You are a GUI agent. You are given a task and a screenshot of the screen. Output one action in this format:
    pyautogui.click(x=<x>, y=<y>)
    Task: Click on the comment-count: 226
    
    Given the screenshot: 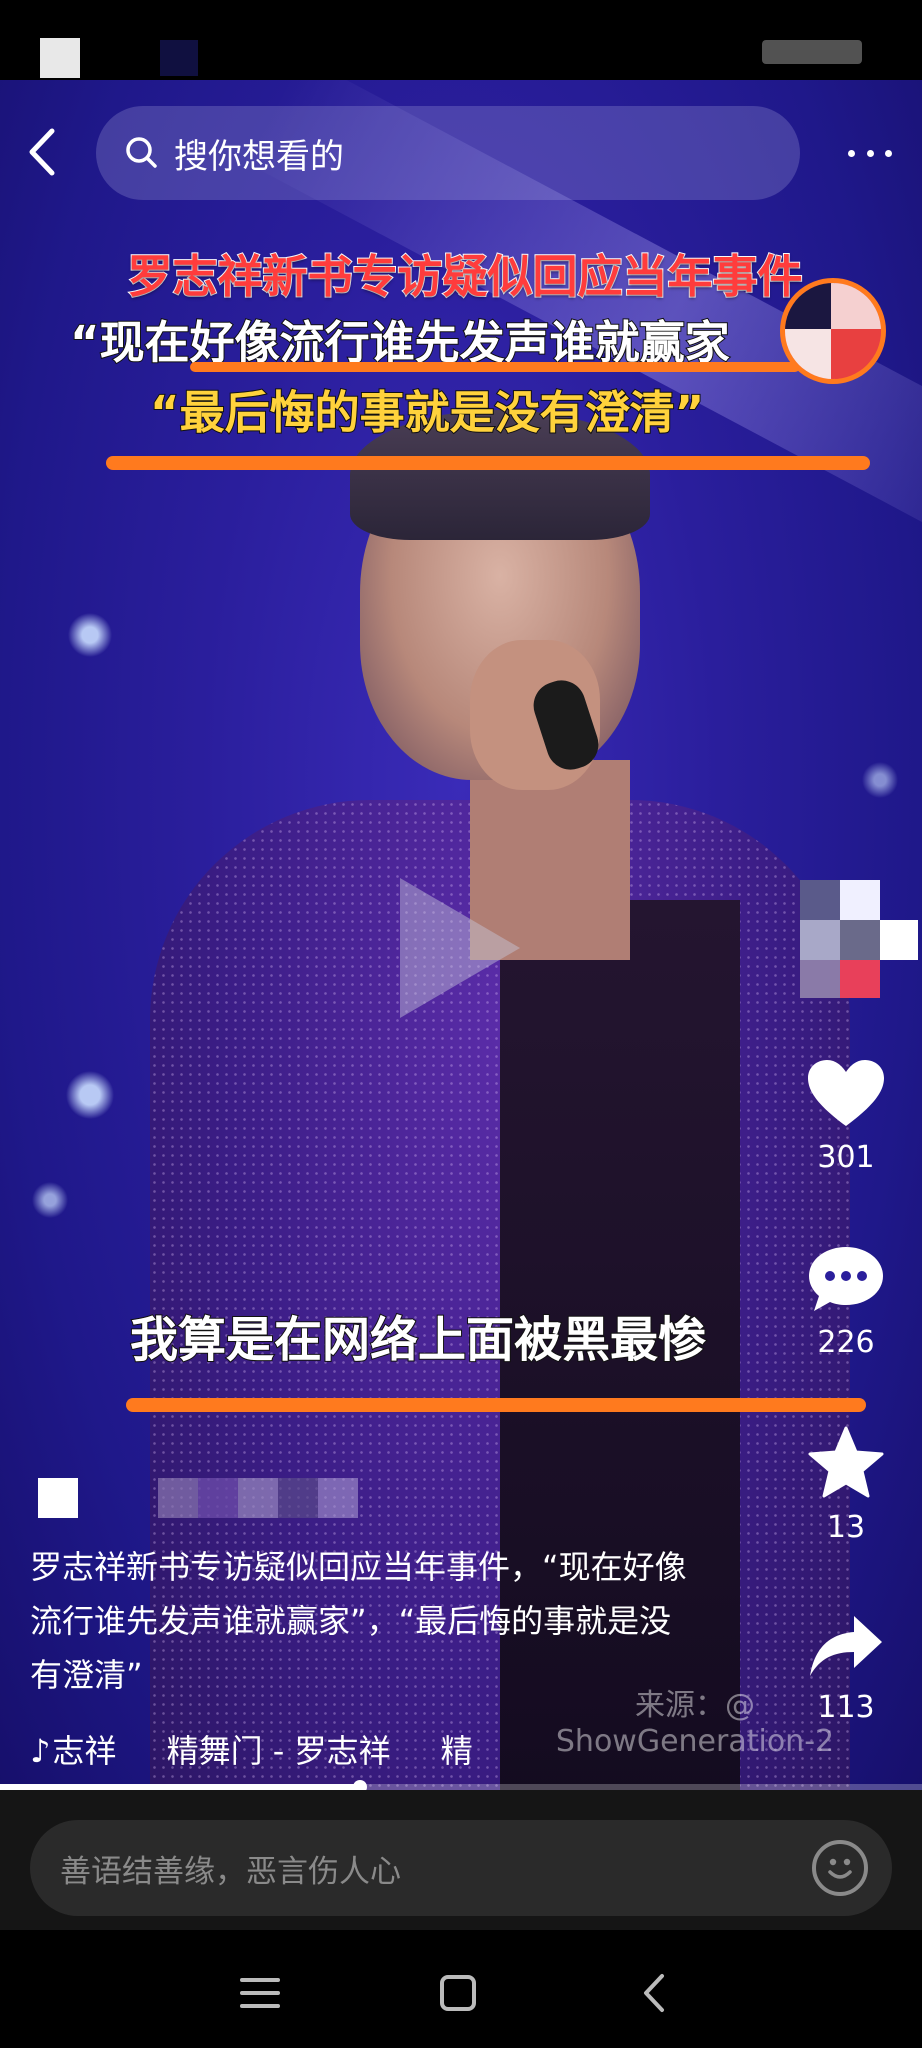 What is the action you would take?
    pyautogui.click(x=846, y=1342)
    